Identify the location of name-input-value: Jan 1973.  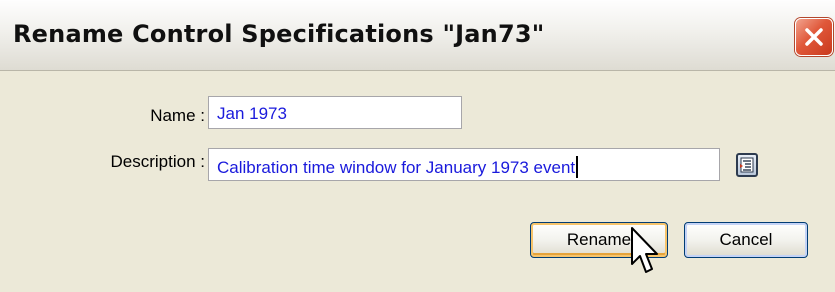
(252, 113).